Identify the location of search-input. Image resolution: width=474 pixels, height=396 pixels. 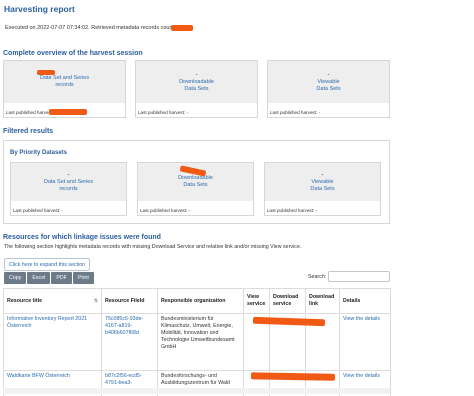
(359, 276).